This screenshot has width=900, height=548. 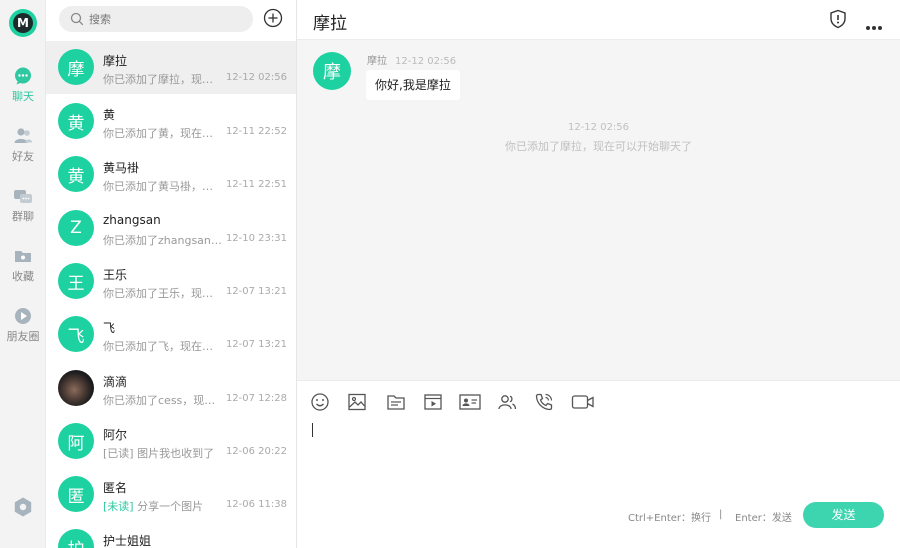 I want to click on search-input, so click(x=164, y=19).